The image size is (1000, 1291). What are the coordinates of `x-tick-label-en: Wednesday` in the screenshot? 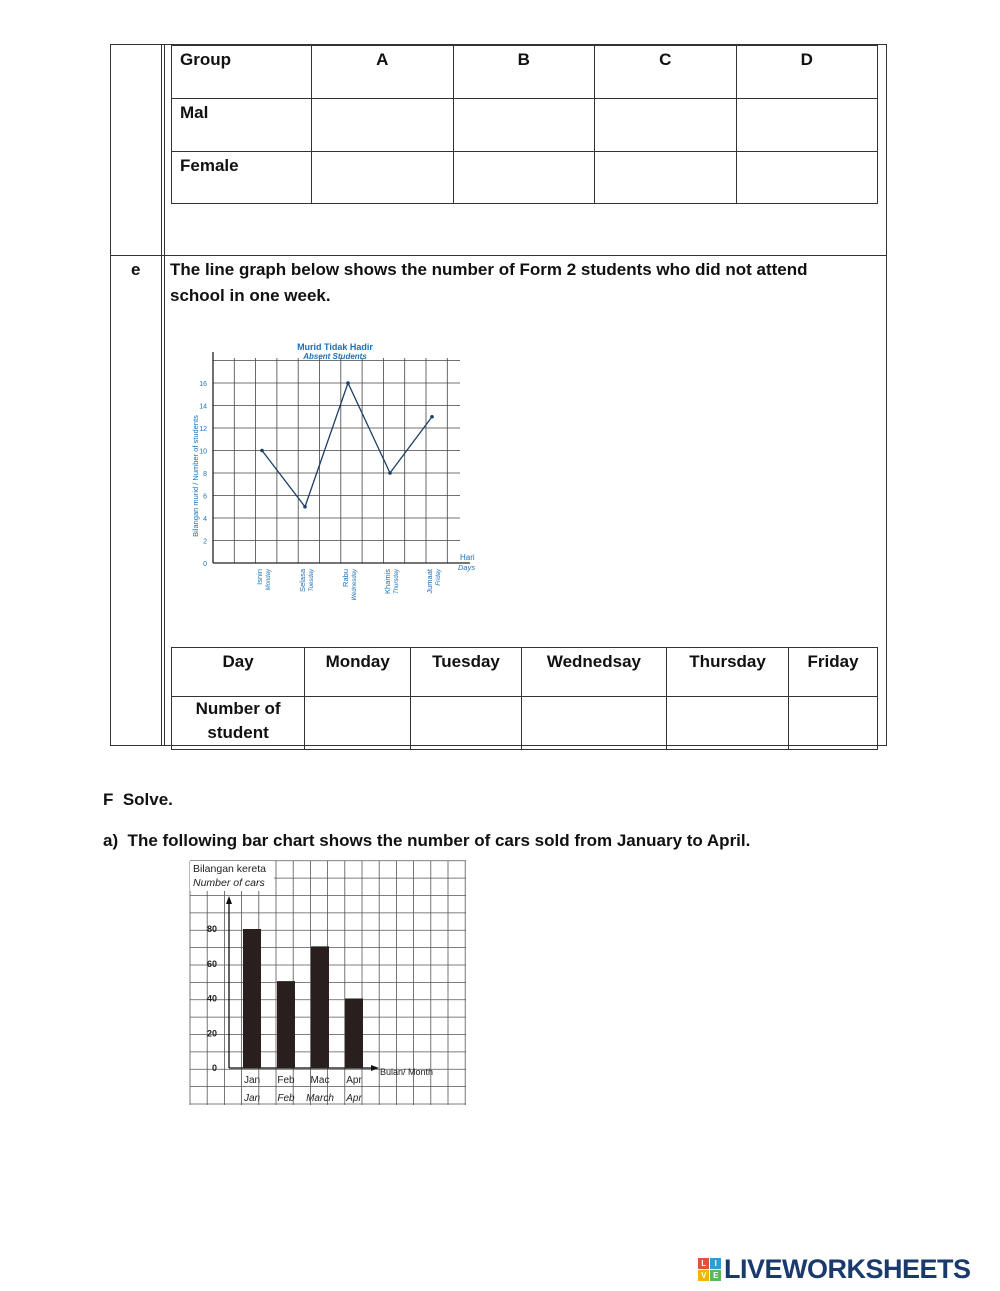 It's located at (355, 584).